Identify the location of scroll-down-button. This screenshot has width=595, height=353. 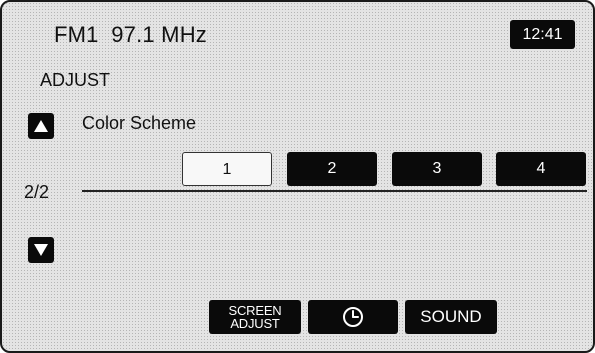
(41, 250).